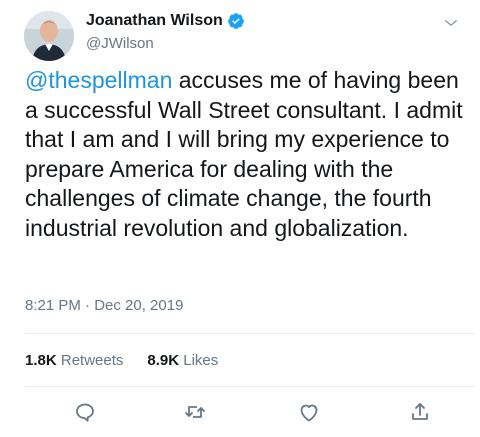  Describe the element at coordinates (240, 31) in the screenshot. I see `tweet-header: Joanathan Wilson @JWilson` at that location.